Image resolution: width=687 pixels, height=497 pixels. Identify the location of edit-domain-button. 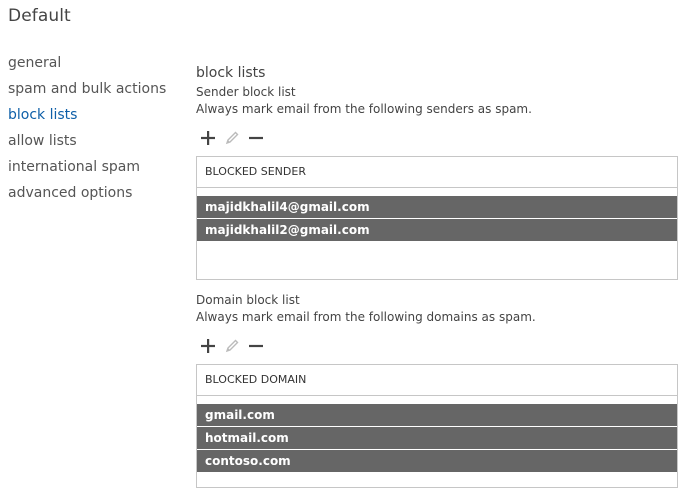
(232, 346).